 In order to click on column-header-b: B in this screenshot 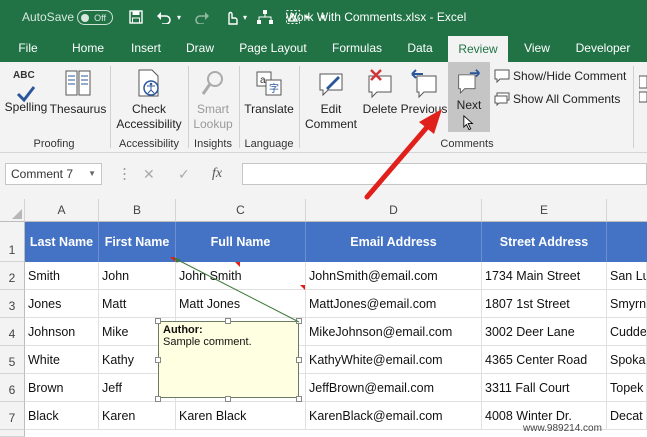, I will do `click(137, 210)`.